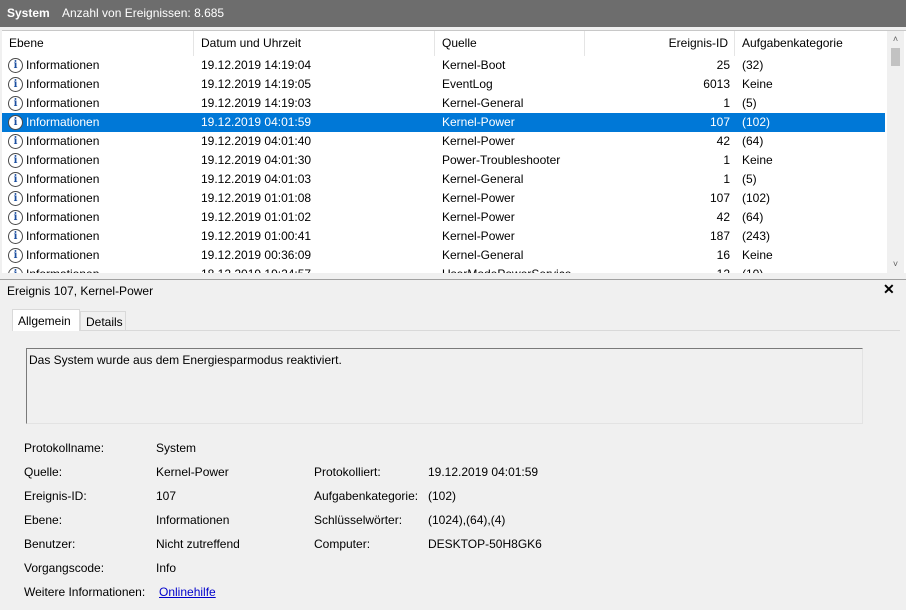  What do you see at coordinates (453, 291) in the screenshot?
I see `detail-header: Ereignis 107, Kernel-Power ✕` at bounding box center [453, 291].